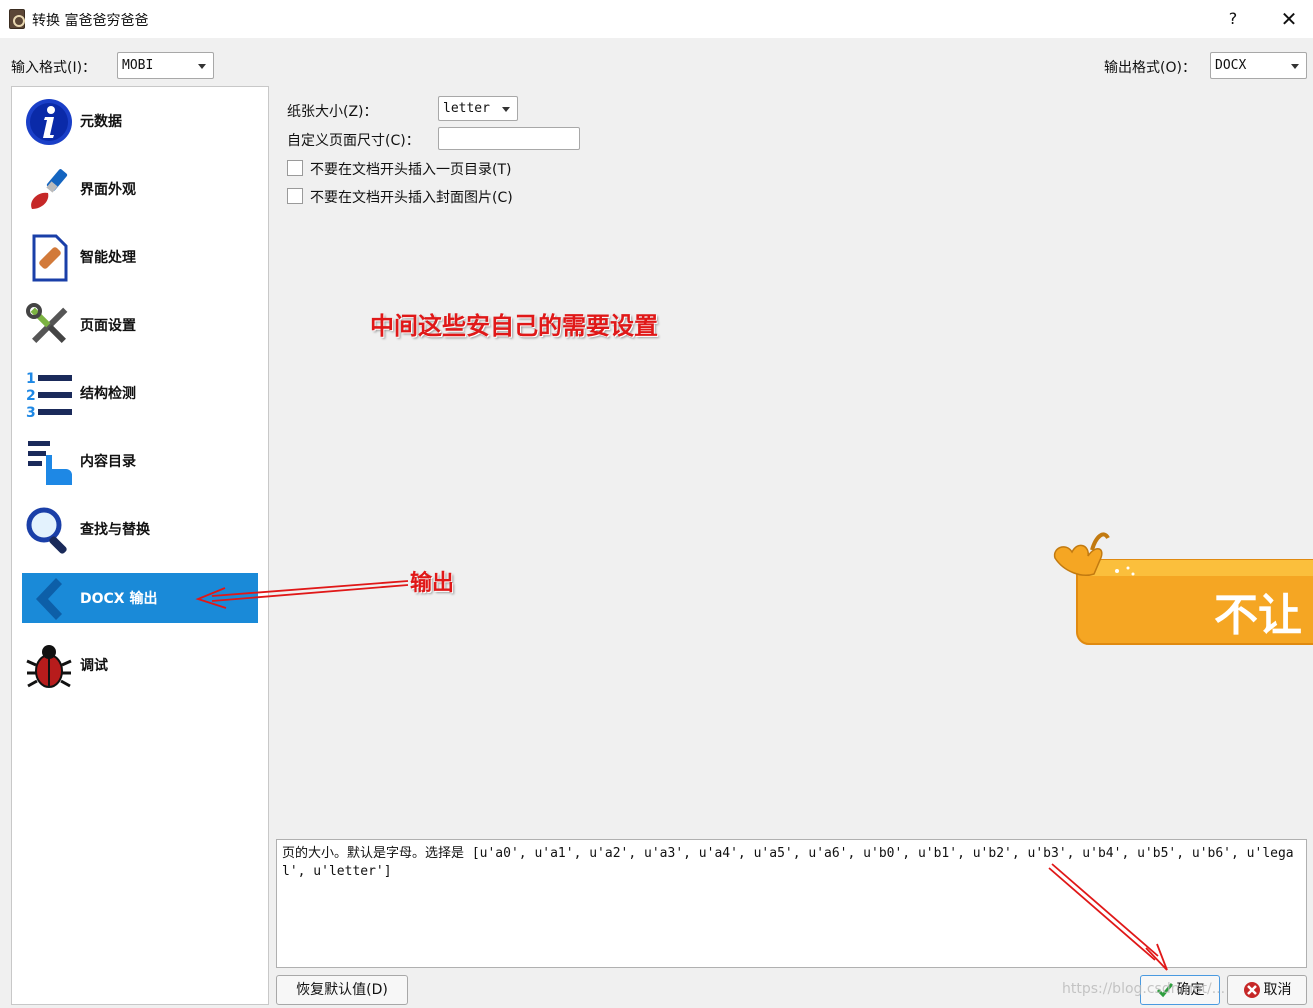 This screenshot has height=1008, width=1313. Describe the element at coordinates (295, 196) in the screenshot. I see `no-cover-checkbox` at that location.